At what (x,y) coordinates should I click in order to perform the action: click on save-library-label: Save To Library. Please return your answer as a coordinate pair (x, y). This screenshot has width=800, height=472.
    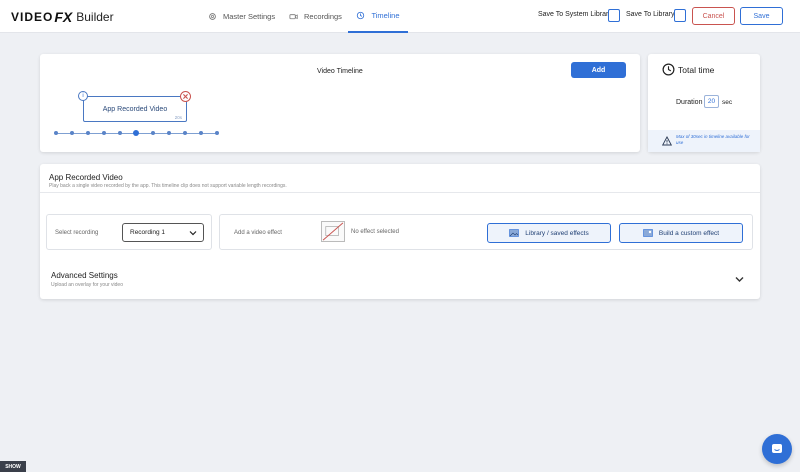
    Looking at the image, I should click on (650, 14).